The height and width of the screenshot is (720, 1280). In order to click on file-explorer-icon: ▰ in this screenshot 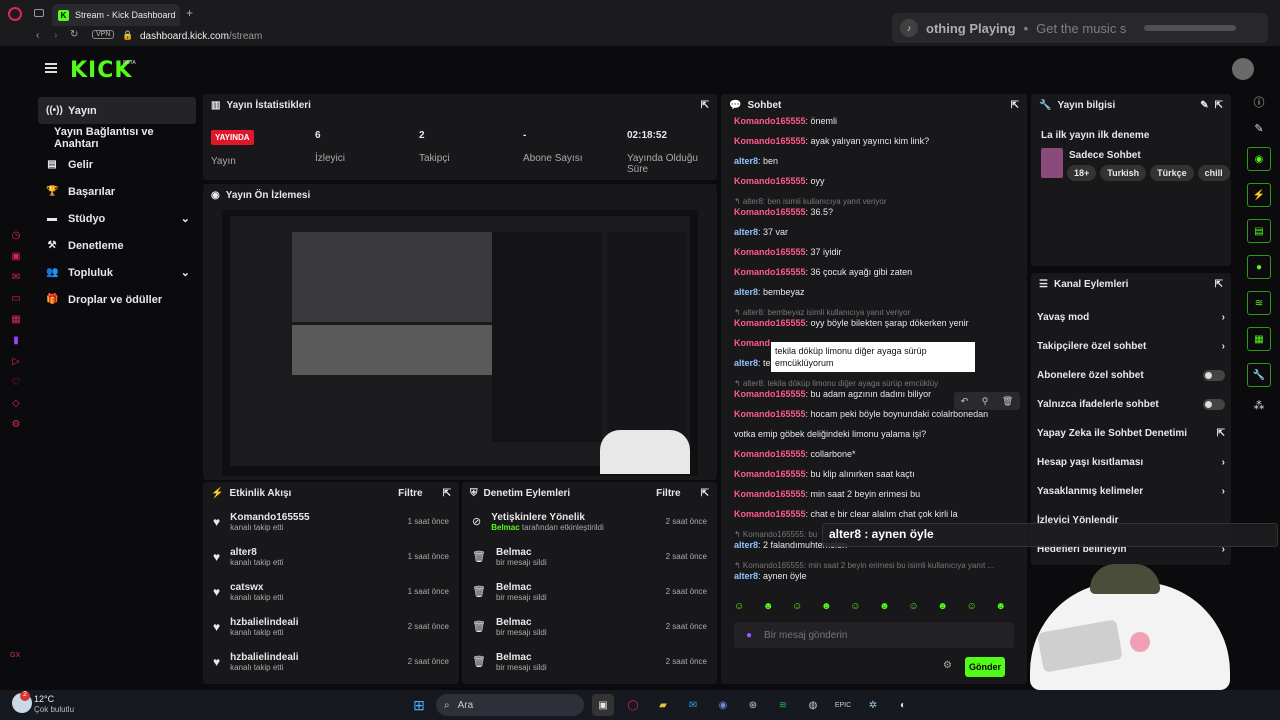, I will do `click(663, 705)`.